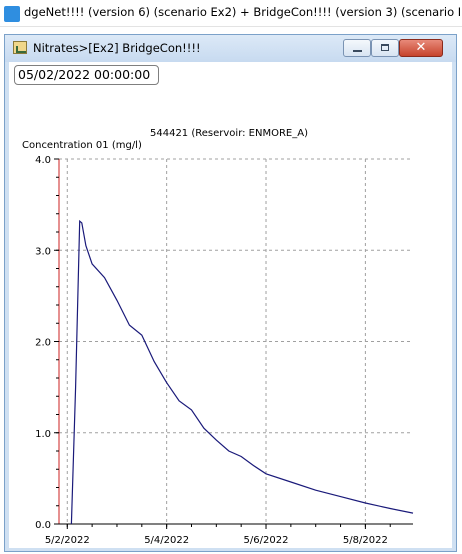 This screenshot has width=462, height=554. What do you see at coordinates (43, 251) in the screenshot?
I see `y-tick-label: 3.0` at bounding box center [43, 251].